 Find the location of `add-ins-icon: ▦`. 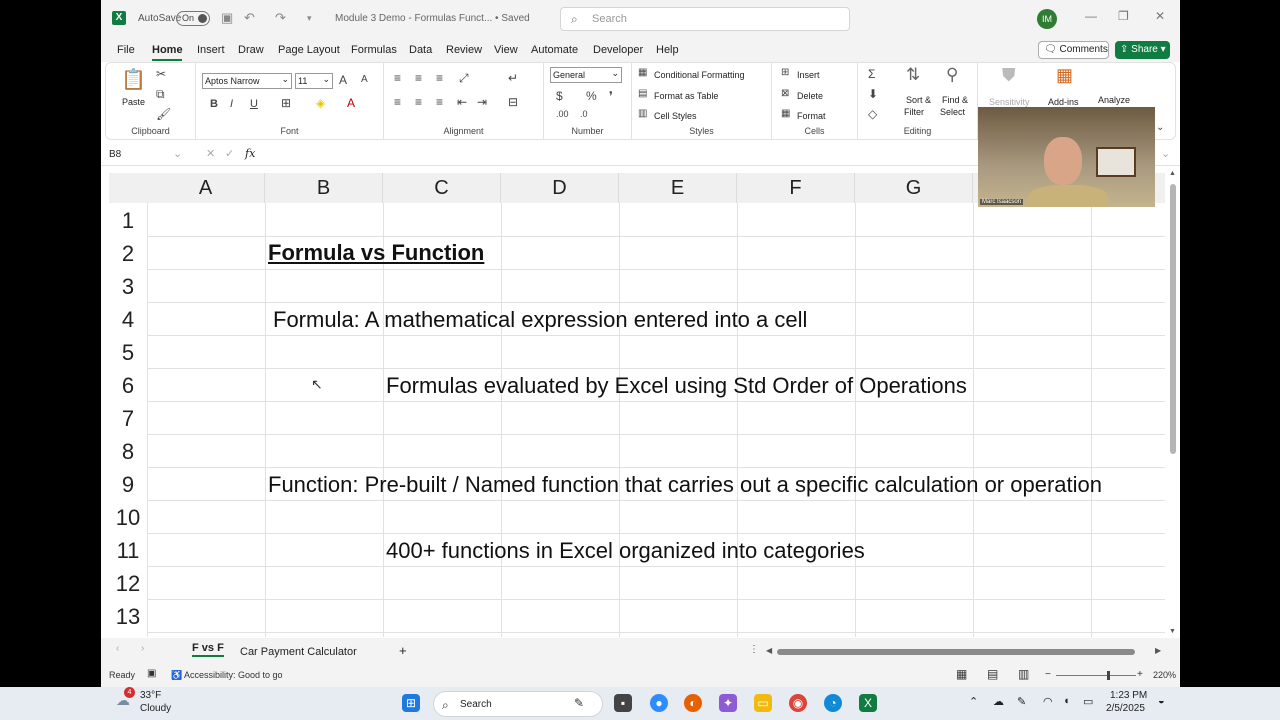

add-ins-icon: ▦ is located at coordinates (1064, 75).